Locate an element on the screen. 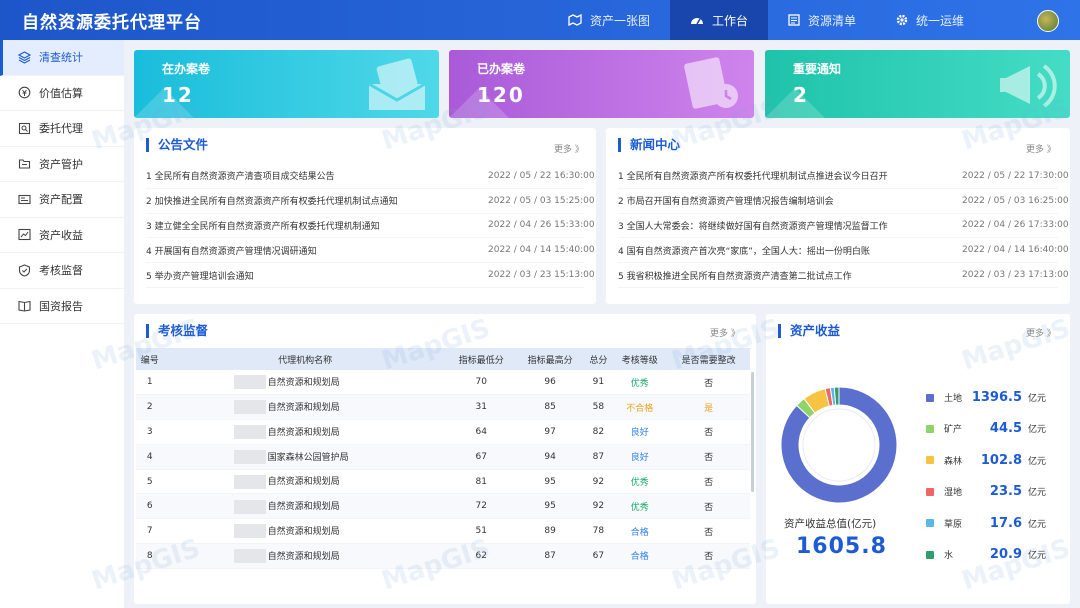  nav-asset-map: 资产一张图 is located at coordinates (609, 20).